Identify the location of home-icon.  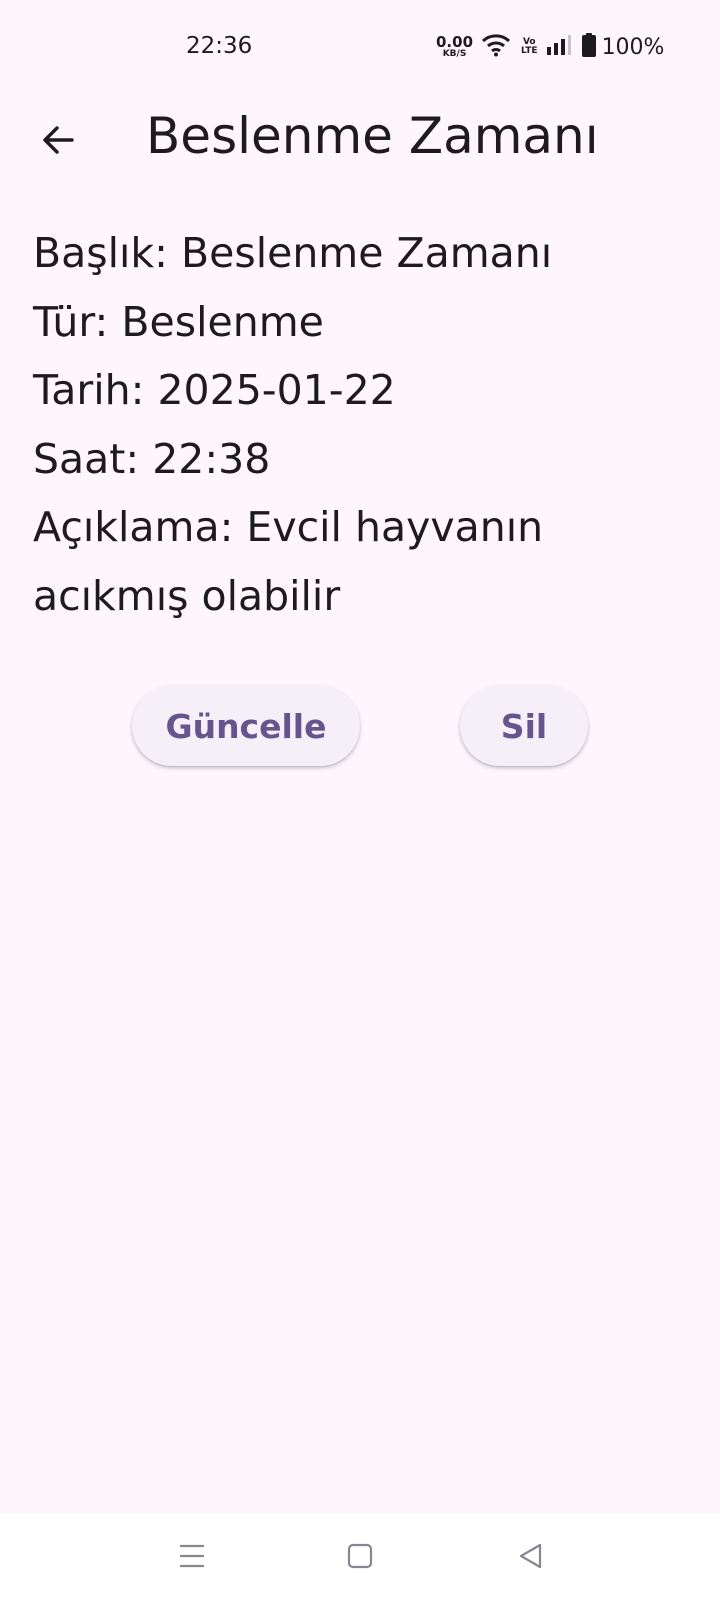
(360, 1558).